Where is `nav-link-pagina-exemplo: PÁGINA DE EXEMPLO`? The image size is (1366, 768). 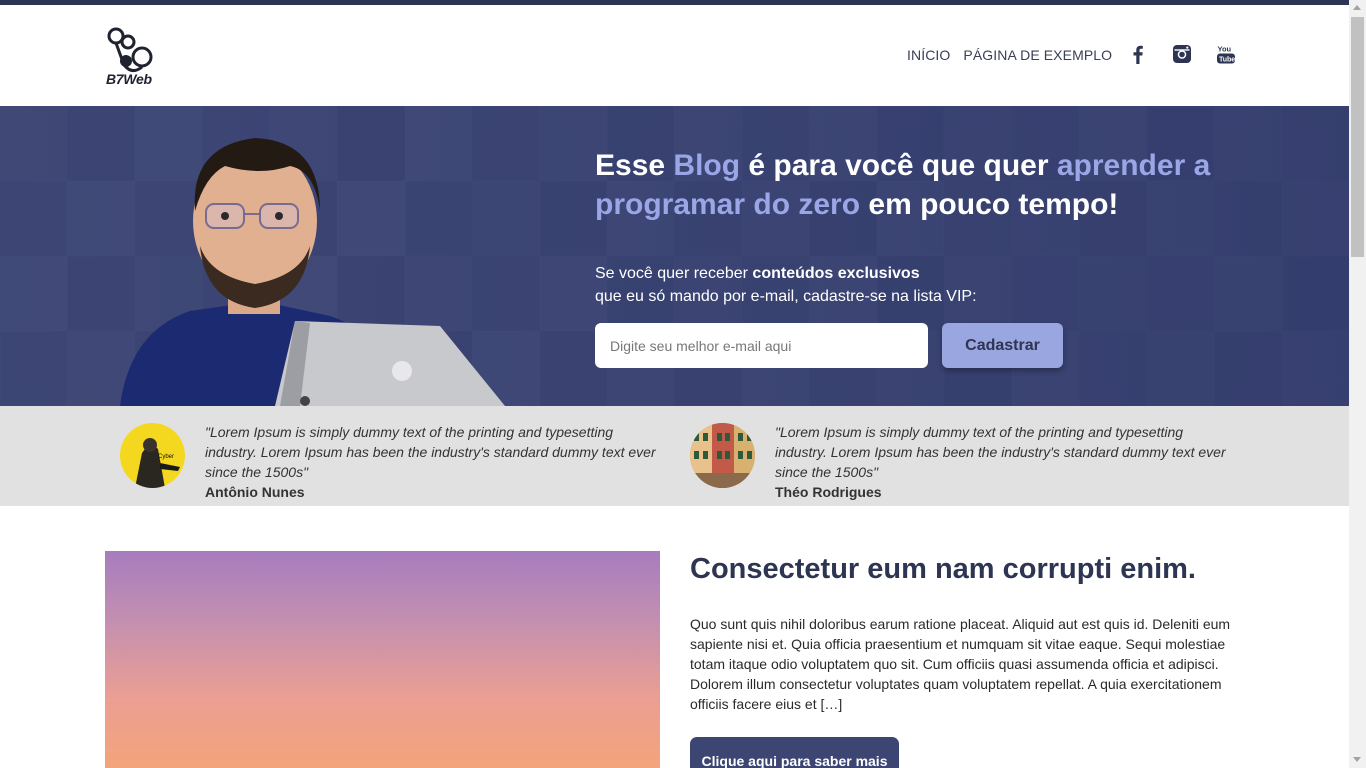 nav-link-pagina-exemplo: PÁGINA DE EXEMPLO is located at coordinates (1037, 55).